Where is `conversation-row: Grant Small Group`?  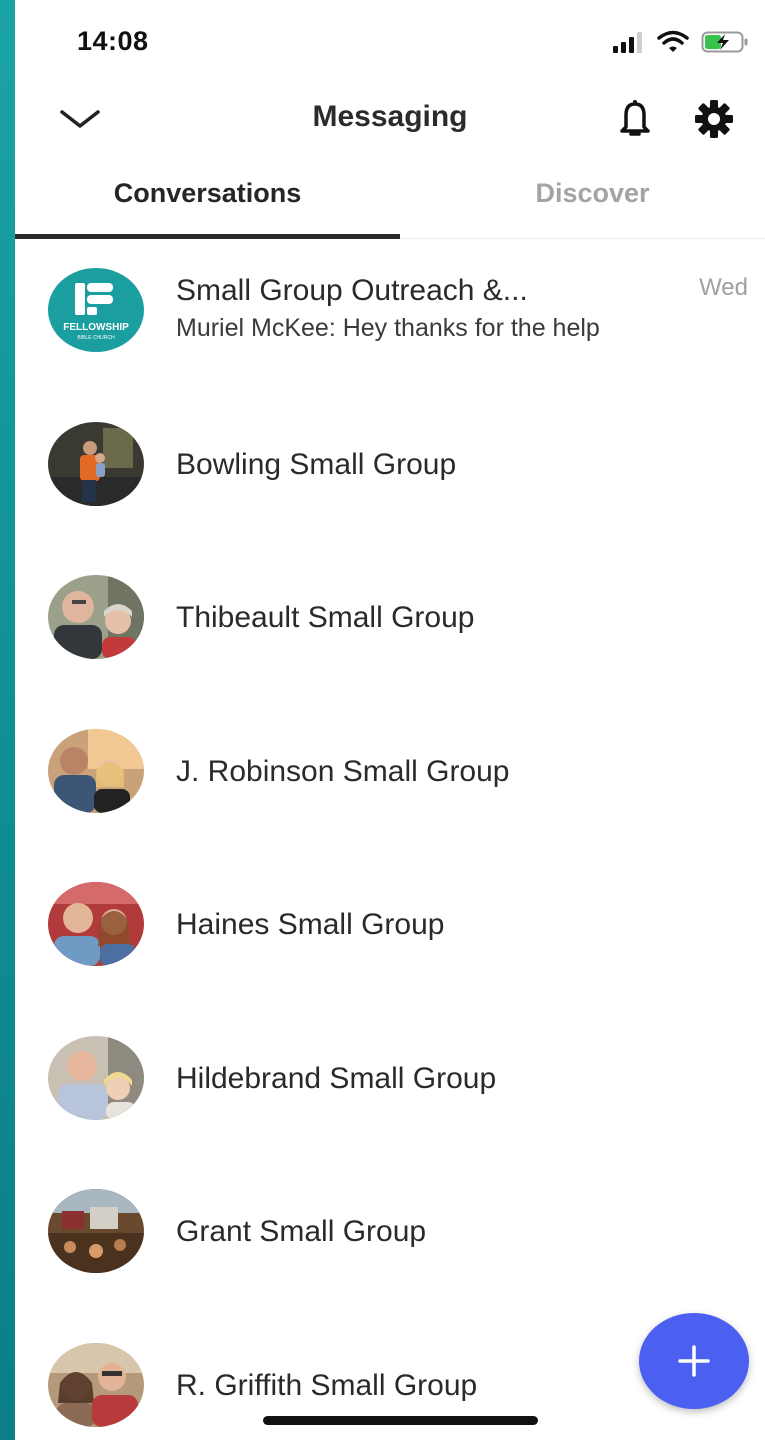
conversation-row: Grant Small Group is located at coordinates (390, 1236).